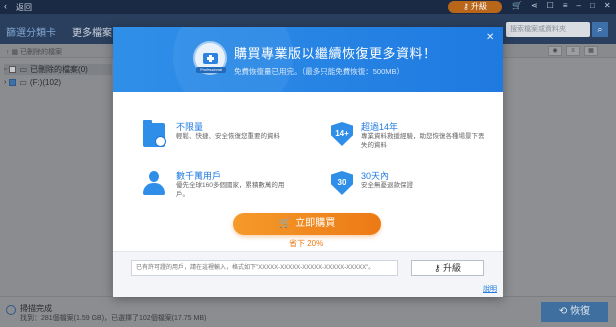 The width and height of the screenshot is (616, 327). Describe the element at coordinates (592, 5) in the screenshot. I see `maximize-icon: □` at that location.